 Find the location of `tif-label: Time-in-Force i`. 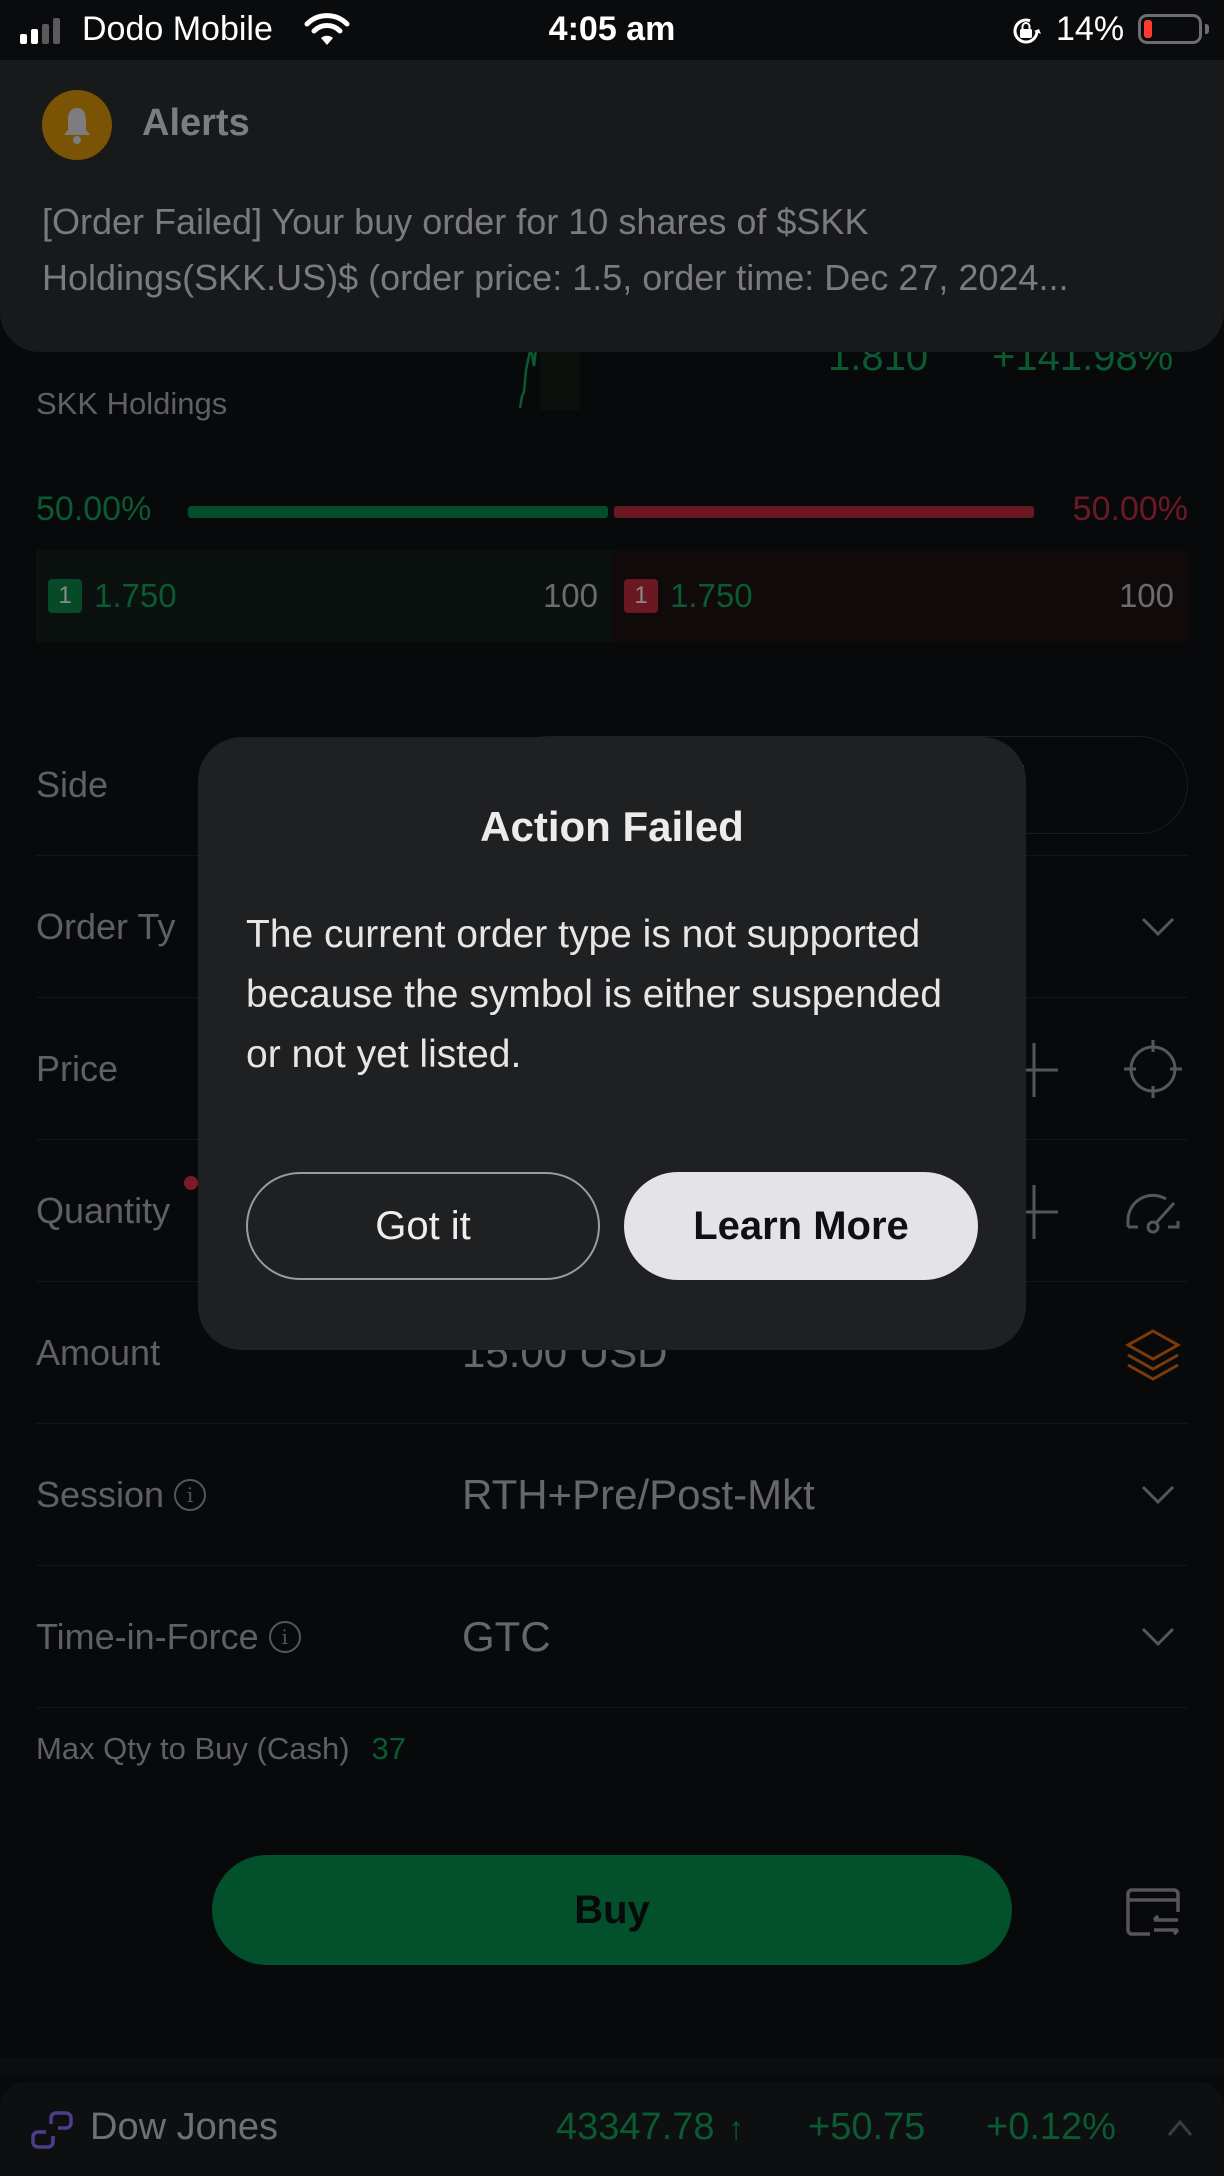

tif-label: Time-in-Force i is located at coordinates (168, 1637).